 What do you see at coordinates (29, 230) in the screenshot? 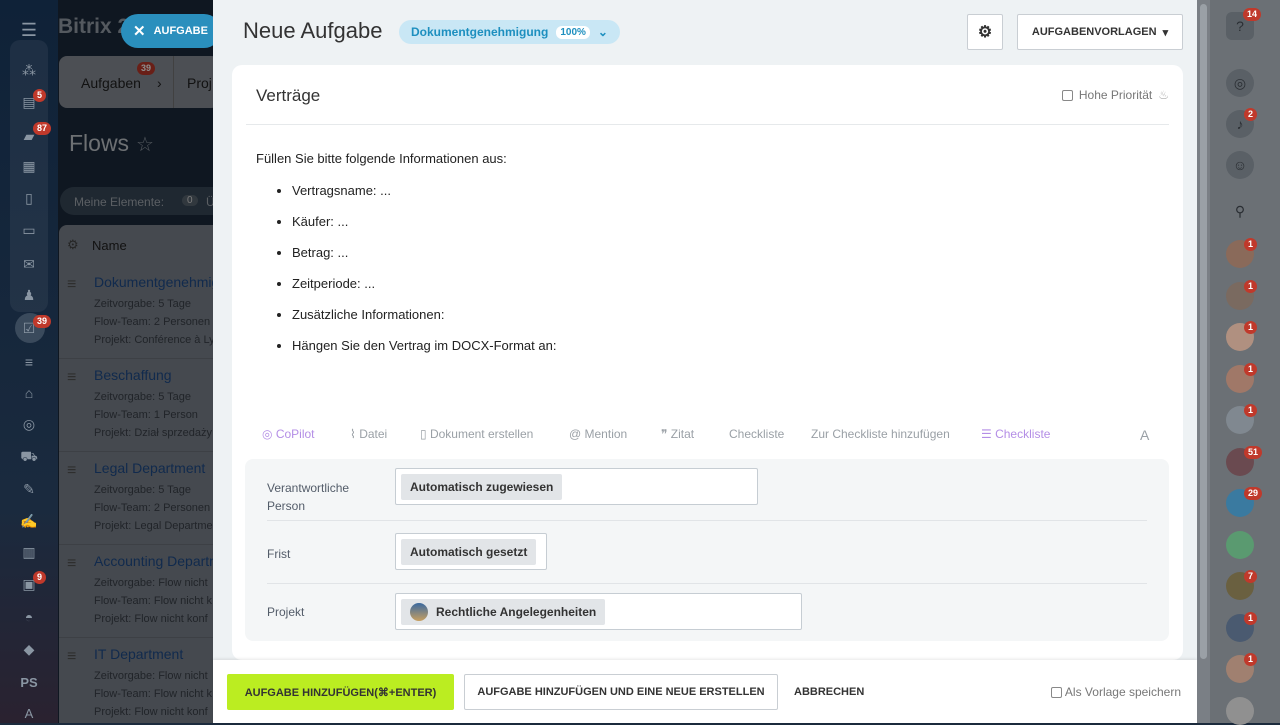
I see `drive-icon: ▭` at bounding box center [29, 230].